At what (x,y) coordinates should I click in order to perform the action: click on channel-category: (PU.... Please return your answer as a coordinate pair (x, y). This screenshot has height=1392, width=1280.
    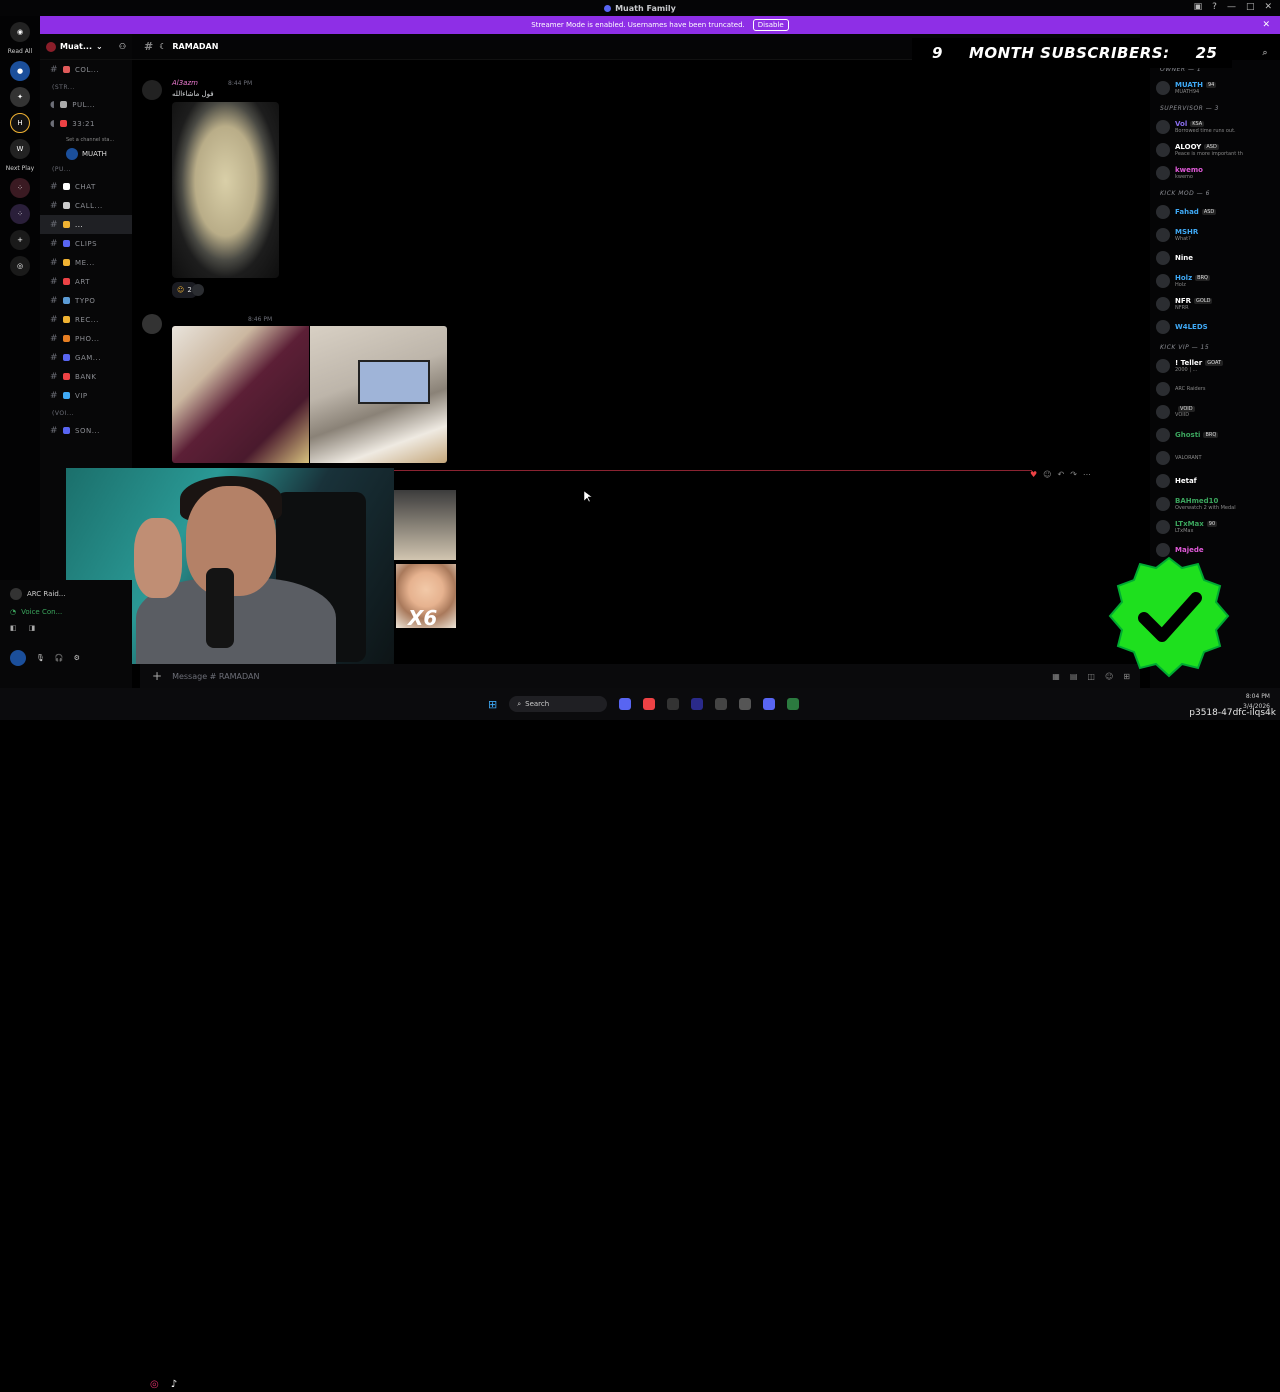
    Looking at the image, I should click on (86, 169).